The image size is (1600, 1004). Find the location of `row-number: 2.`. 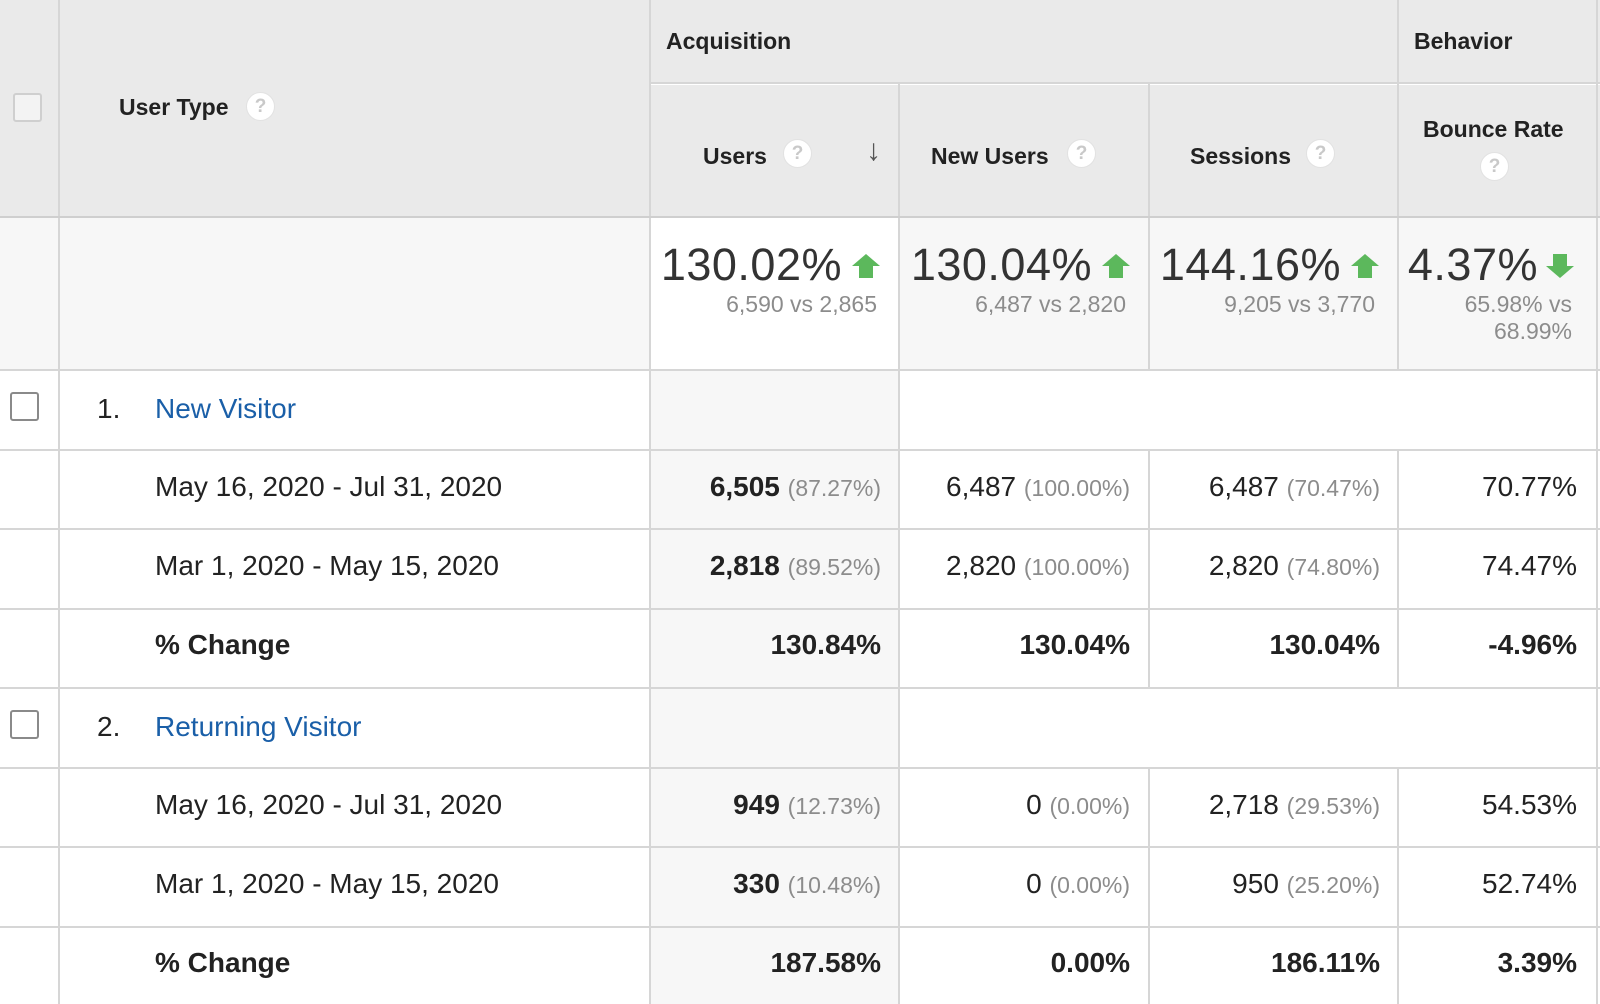

row-number: 2. is located at coordinates (109, 726).